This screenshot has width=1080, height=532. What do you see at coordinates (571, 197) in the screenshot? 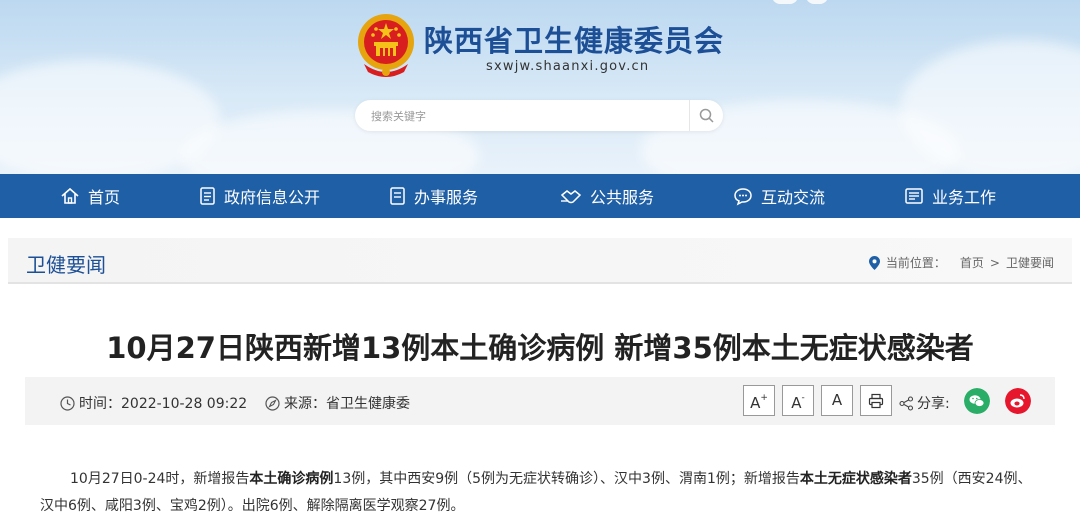
I see `handshake-icon` at bounding box center [571, 197].